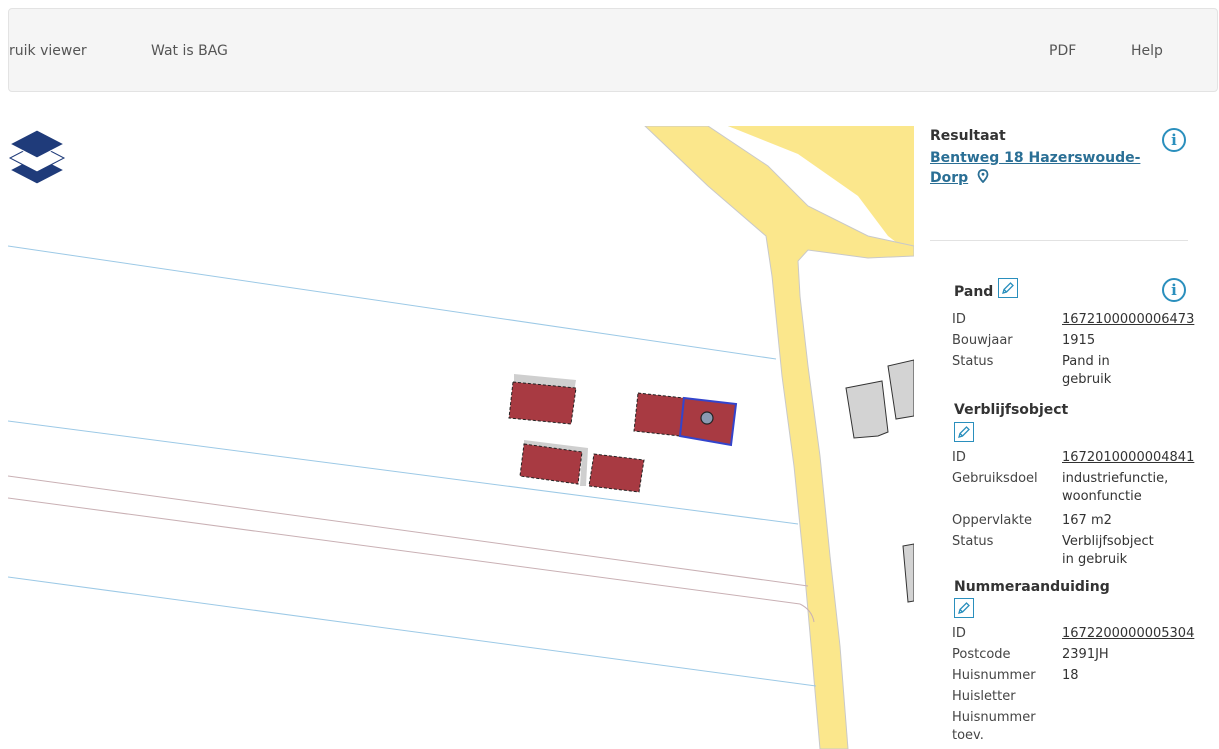  What do you see at coordinates (995, 478) in the screenshot?
I see `row-label: Gebruiksdoel` at bounding box center [995, 478].